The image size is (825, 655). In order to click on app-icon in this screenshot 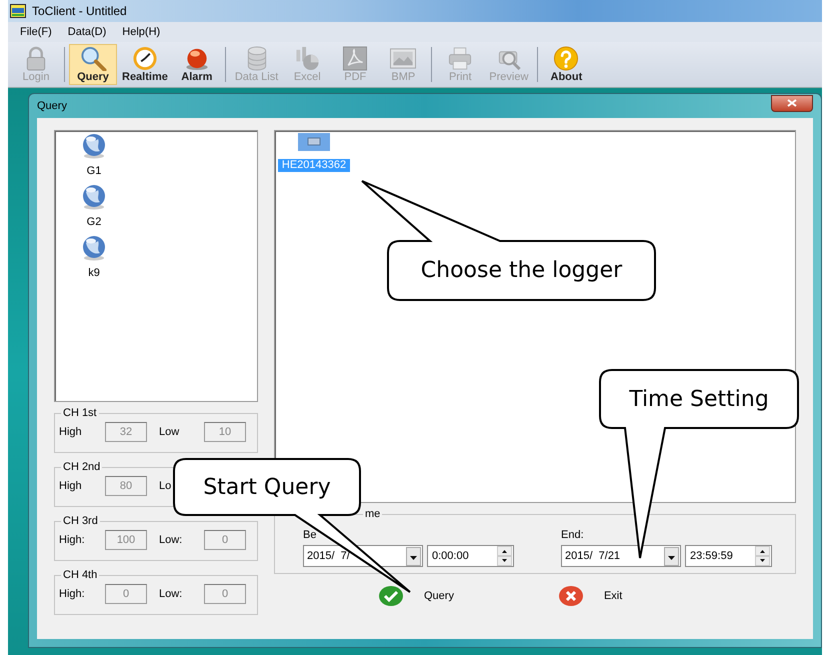, I will do `click(18, 11)`.